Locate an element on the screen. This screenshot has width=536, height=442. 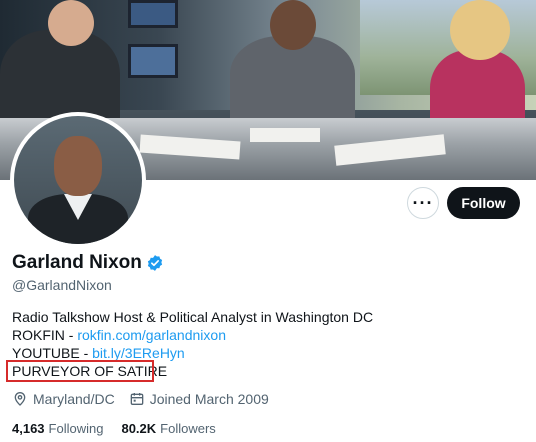
verified-badge-icon is located at coordinates (155, 263).